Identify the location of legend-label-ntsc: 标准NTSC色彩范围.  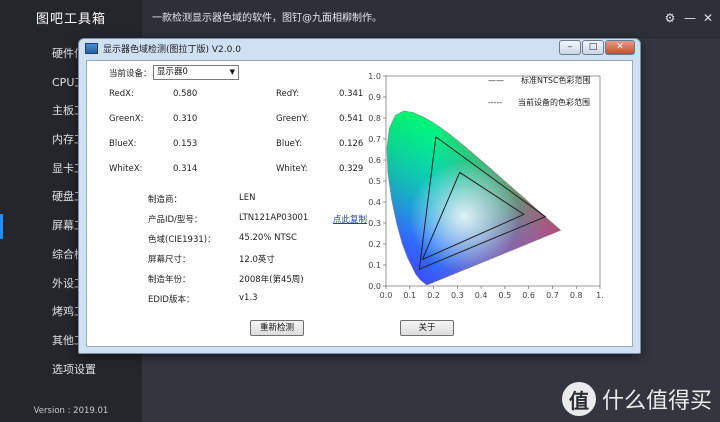
(556, 80).